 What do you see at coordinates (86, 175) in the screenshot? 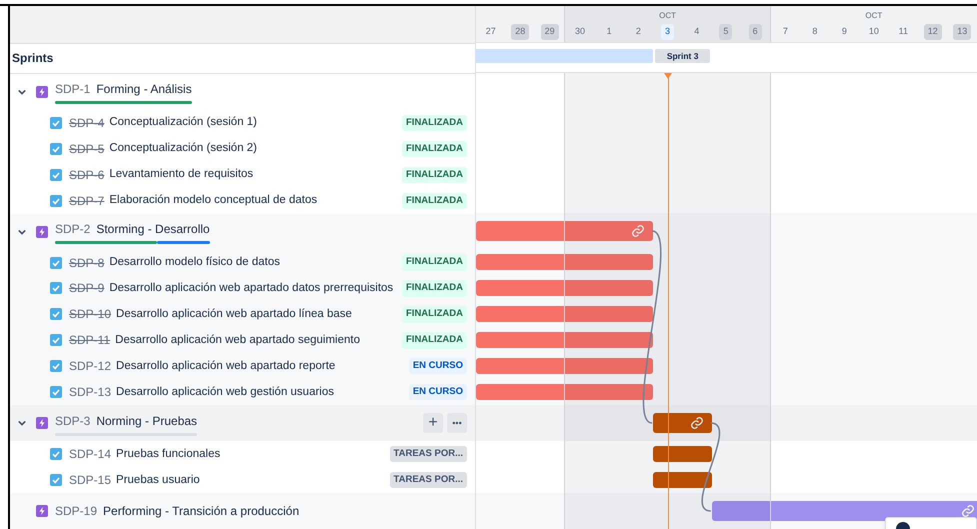
I see `issue-key: SDP-6` at bounding box center [86, 175].